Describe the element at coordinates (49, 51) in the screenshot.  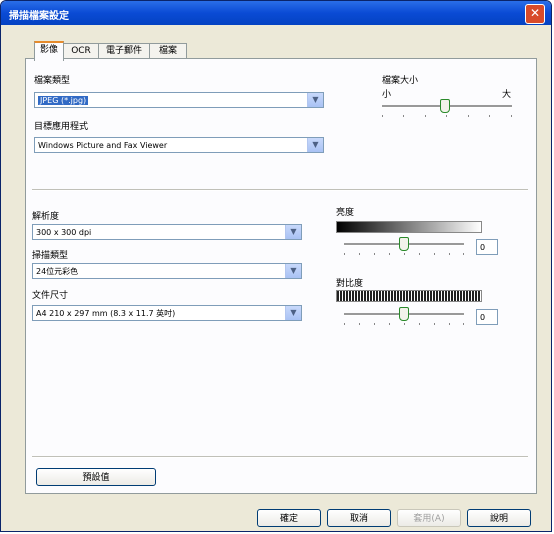
I see `tab-image: 影像` at that location.